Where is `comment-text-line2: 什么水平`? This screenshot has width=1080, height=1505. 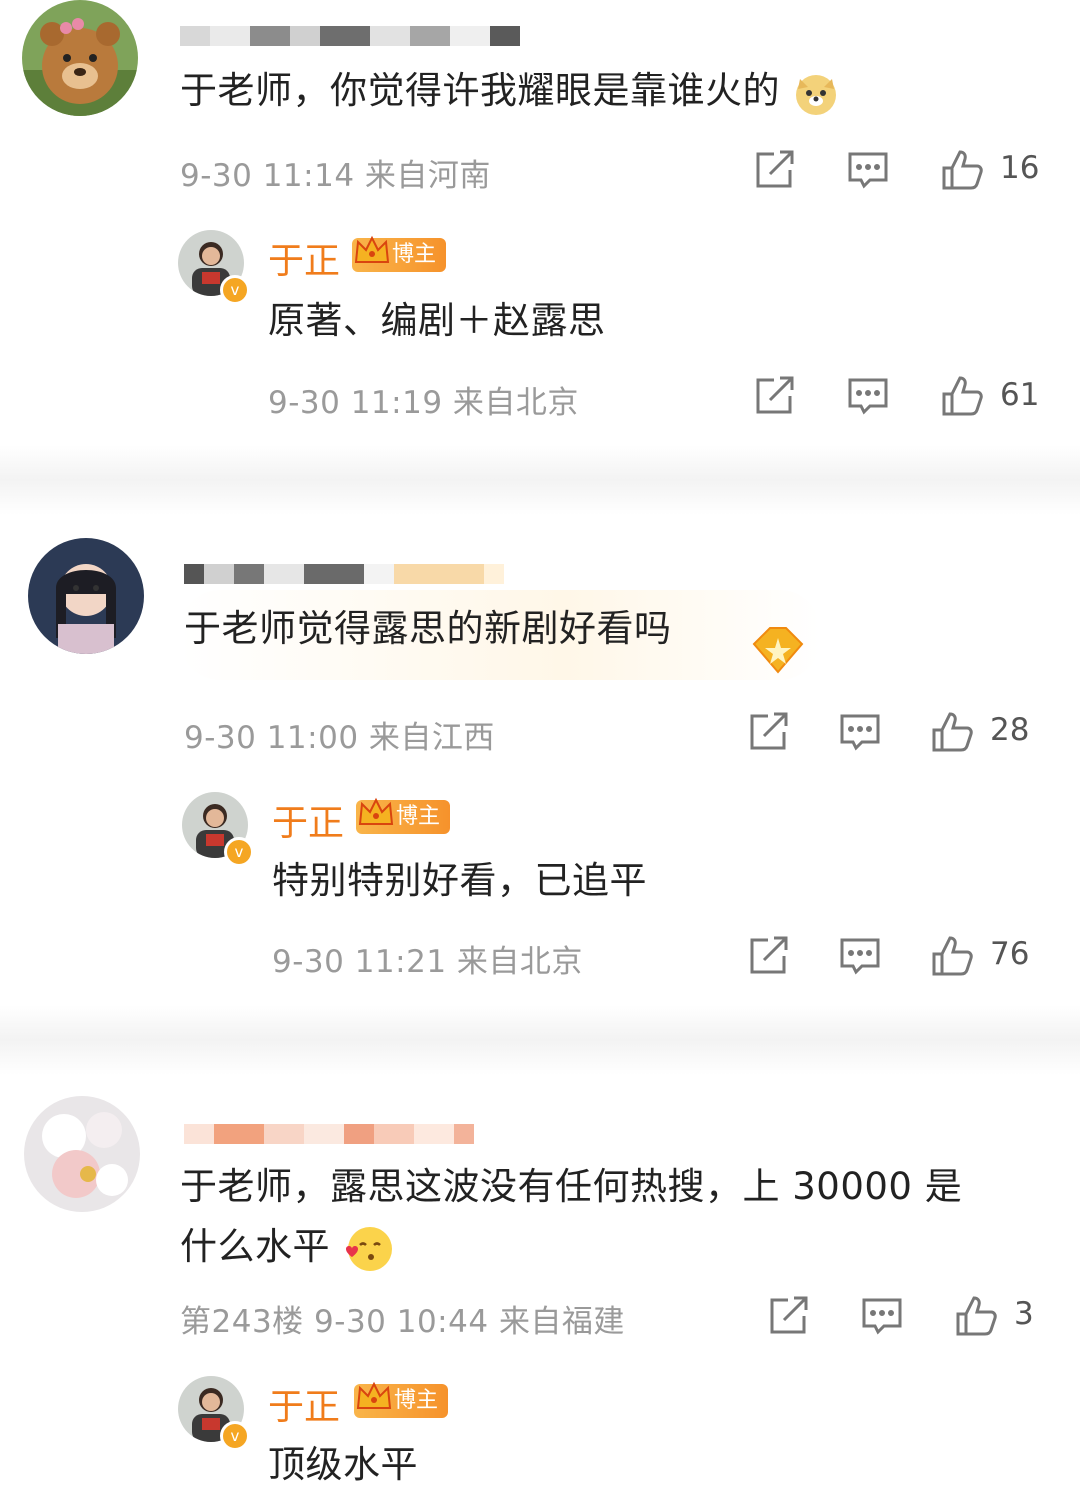 comment-text-line2: 什么水平 is located at coordinates (287, 1248).